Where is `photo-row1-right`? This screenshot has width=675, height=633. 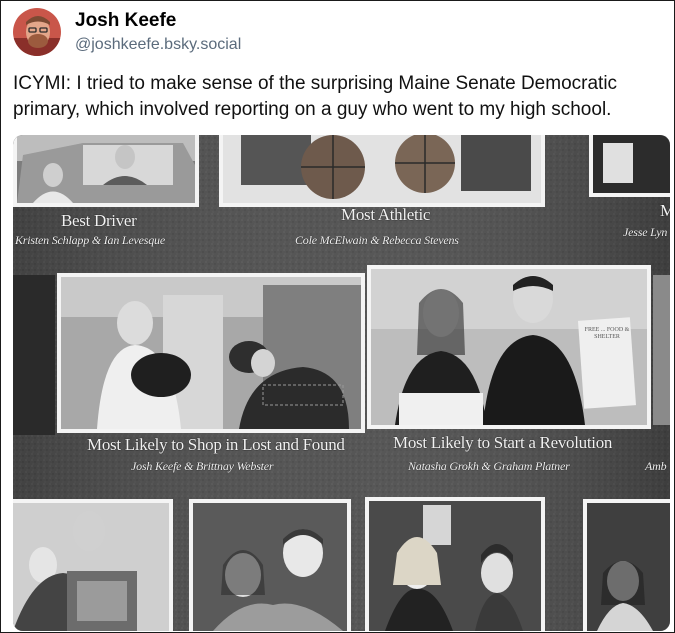 photo-row1-right is located at coordinates (629, 166).